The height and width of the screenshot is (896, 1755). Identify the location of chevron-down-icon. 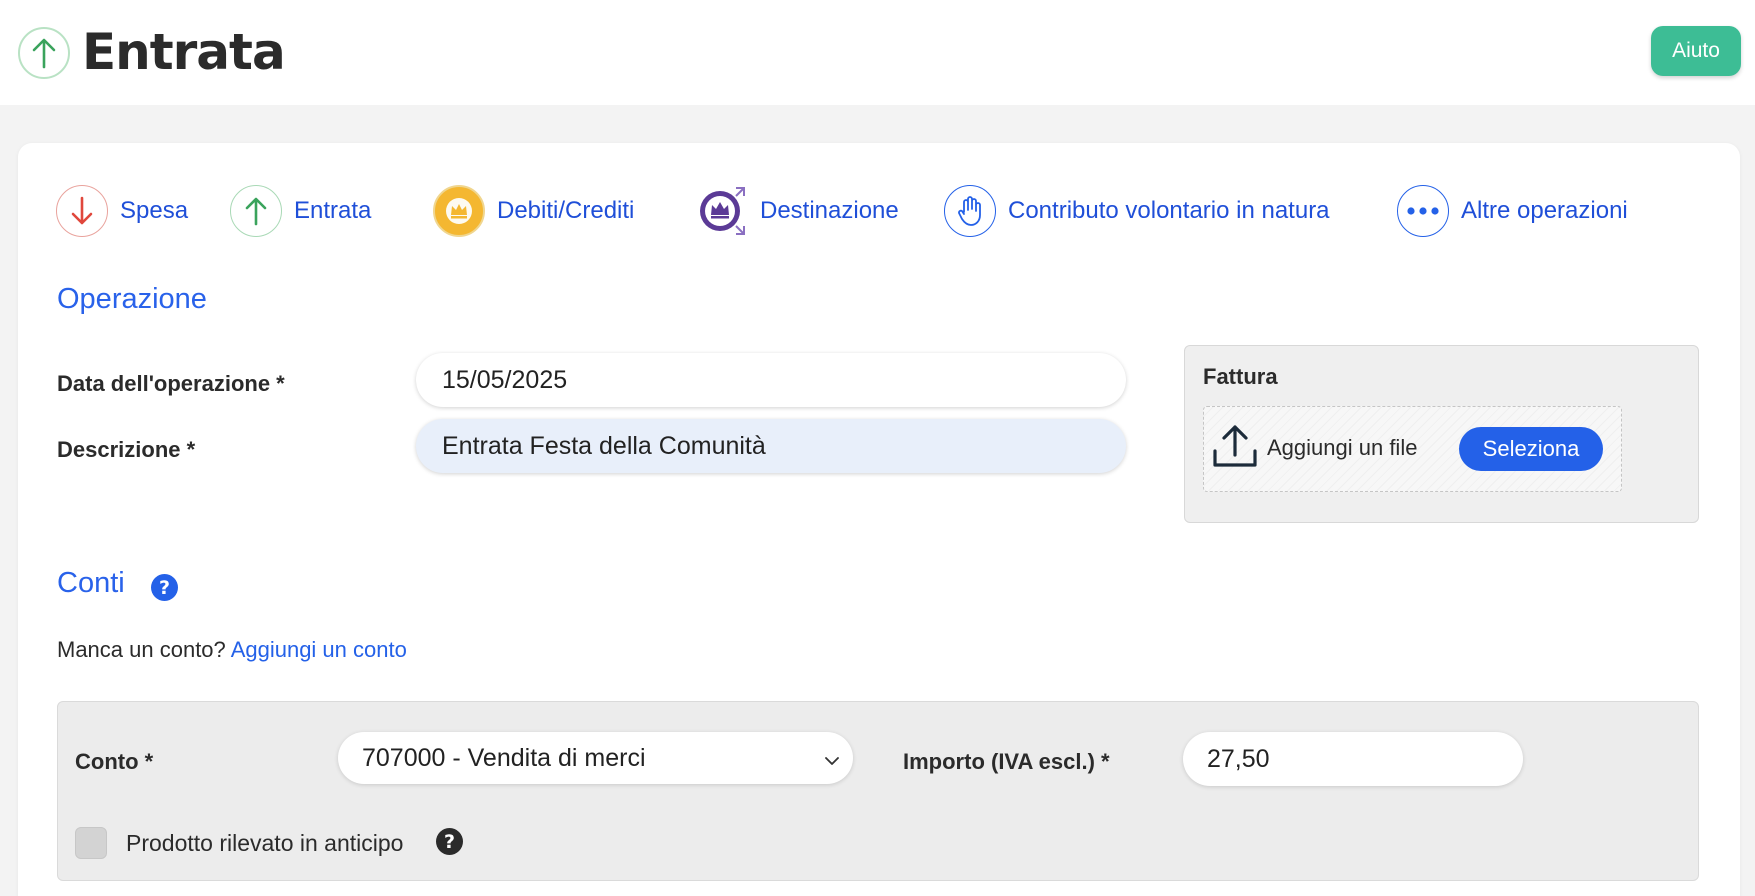
(832, 762).